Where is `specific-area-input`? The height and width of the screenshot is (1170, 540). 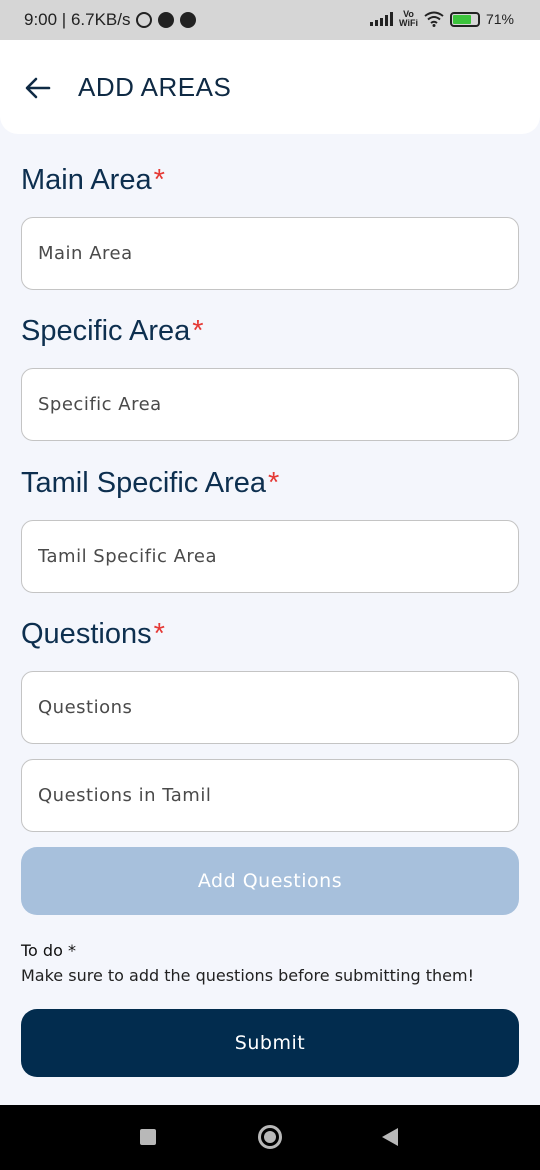 specific-area-input is located at coordinates (270, 404).